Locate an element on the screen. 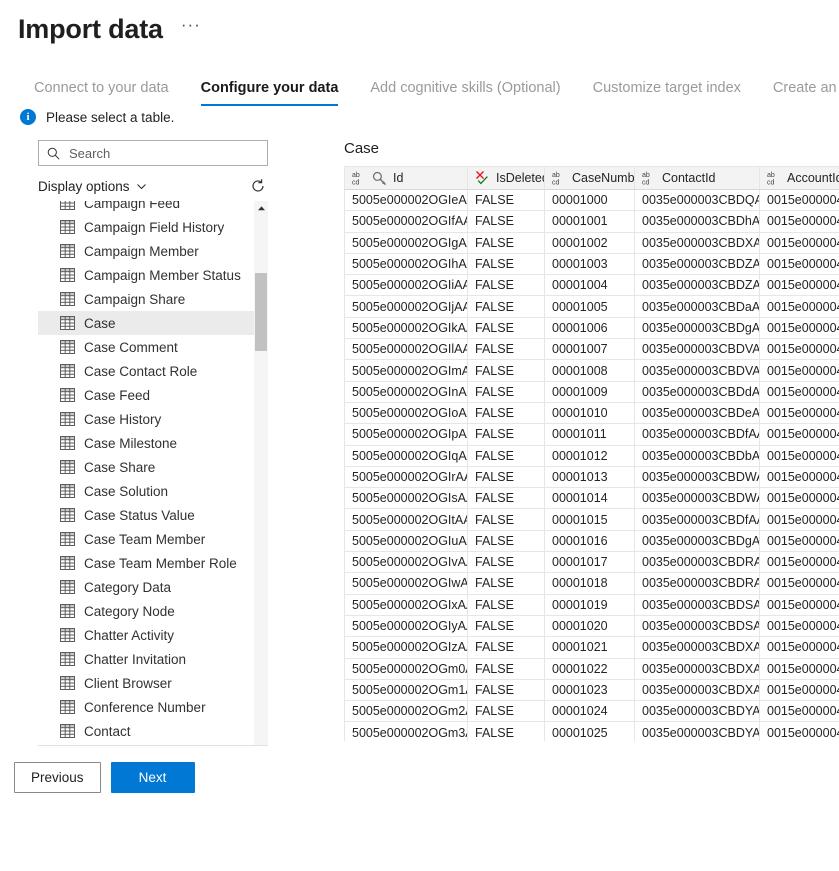  column-header-label: CaseNumber is located at coordinates (603, 178).